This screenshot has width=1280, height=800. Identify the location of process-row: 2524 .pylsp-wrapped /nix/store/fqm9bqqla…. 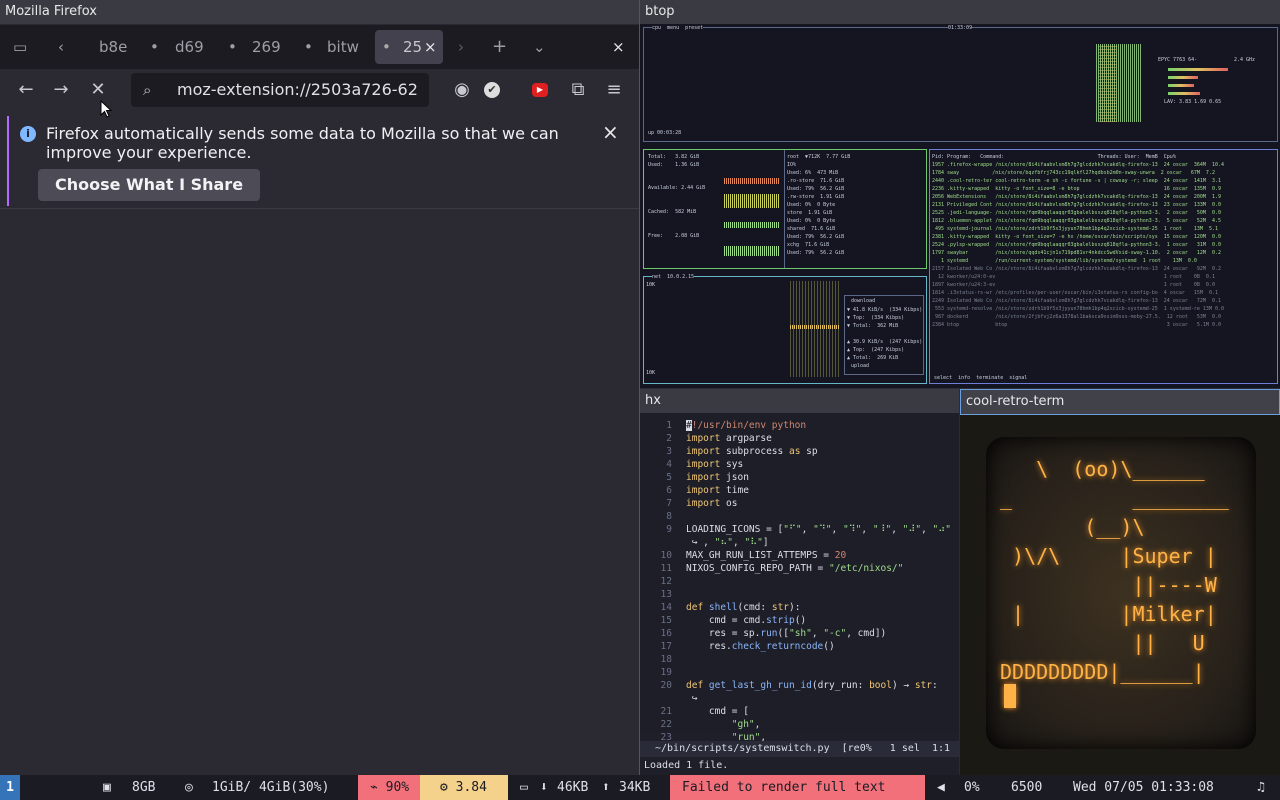
(1103, 245).